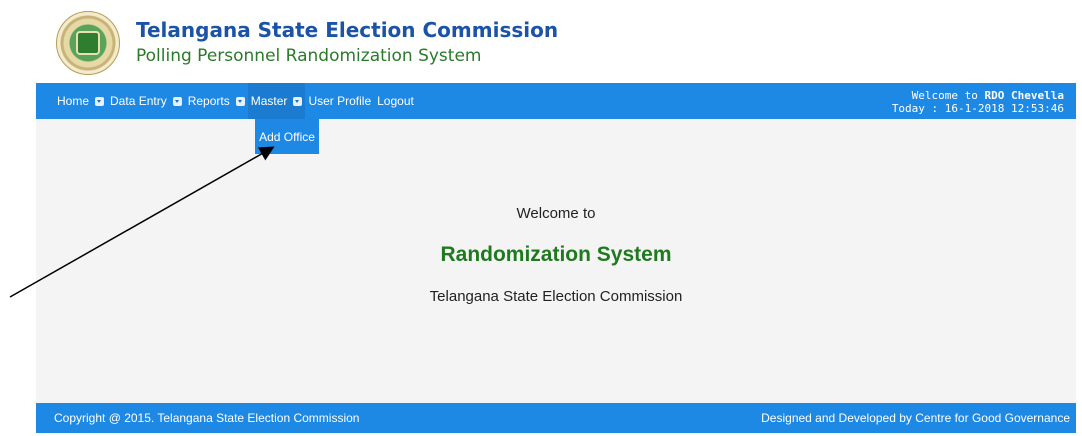 This screenshot has width=1082, height=436. I want to click on state-emblem-logo, so click(88, 43).